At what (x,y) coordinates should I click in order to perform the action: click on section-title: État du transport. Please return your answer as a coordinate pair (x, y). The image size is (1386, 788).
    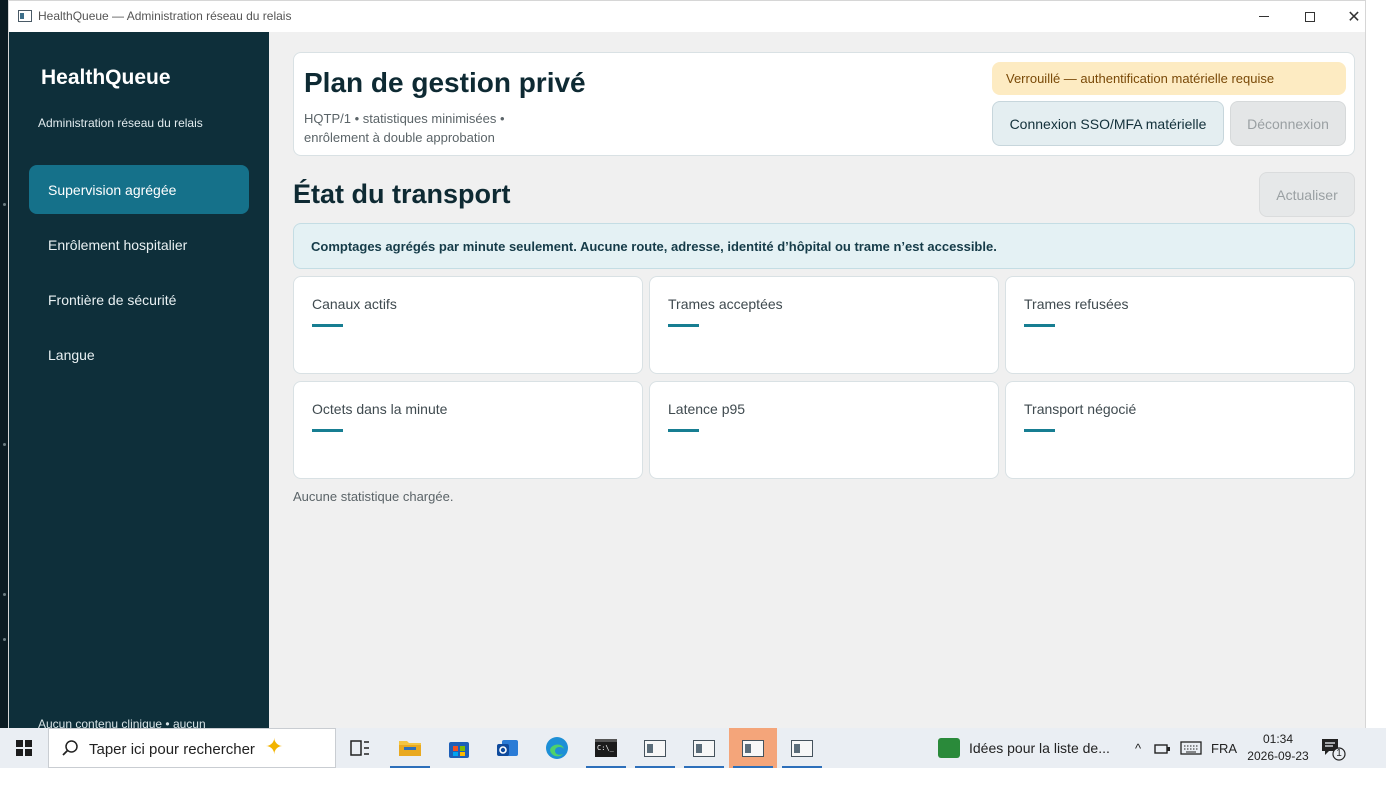
    Looking at the image, I should click on (402, 194).